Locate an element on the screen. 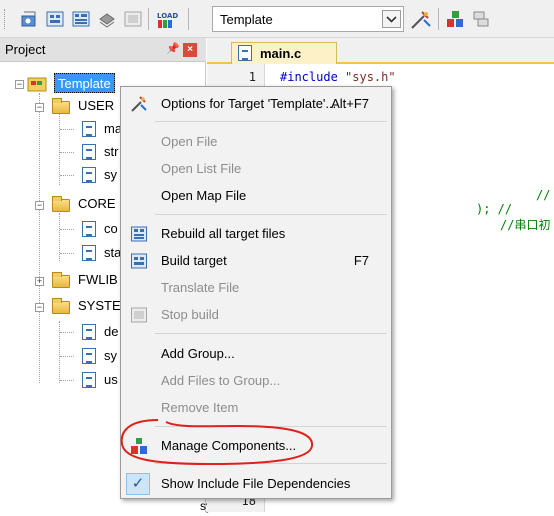 The width and height of the screenshot is (554, 516). tab-main-c: main.c is located at coordinates (284, 53).